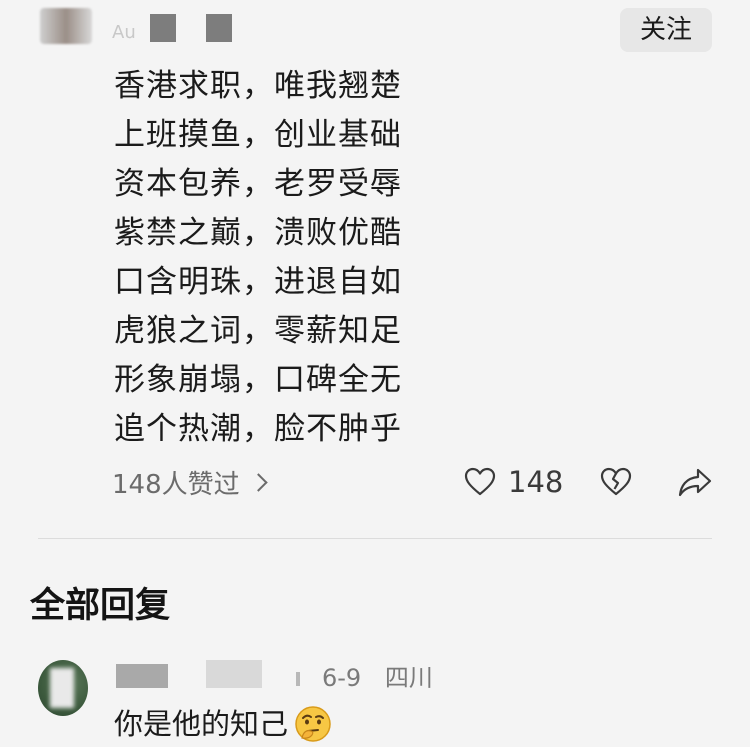 The image size is (750, 747). I want to click on comment-line: 资本包养，老罗受辱, so click(258, 184).